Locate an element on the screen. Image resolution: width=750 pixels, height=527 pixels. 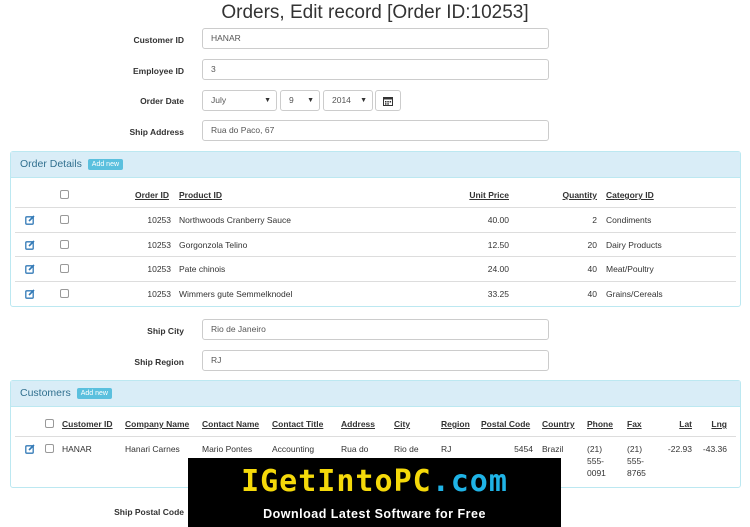
page-title: Orders, Edit record [Order ID:10253] is located at coordinates (375, 12).